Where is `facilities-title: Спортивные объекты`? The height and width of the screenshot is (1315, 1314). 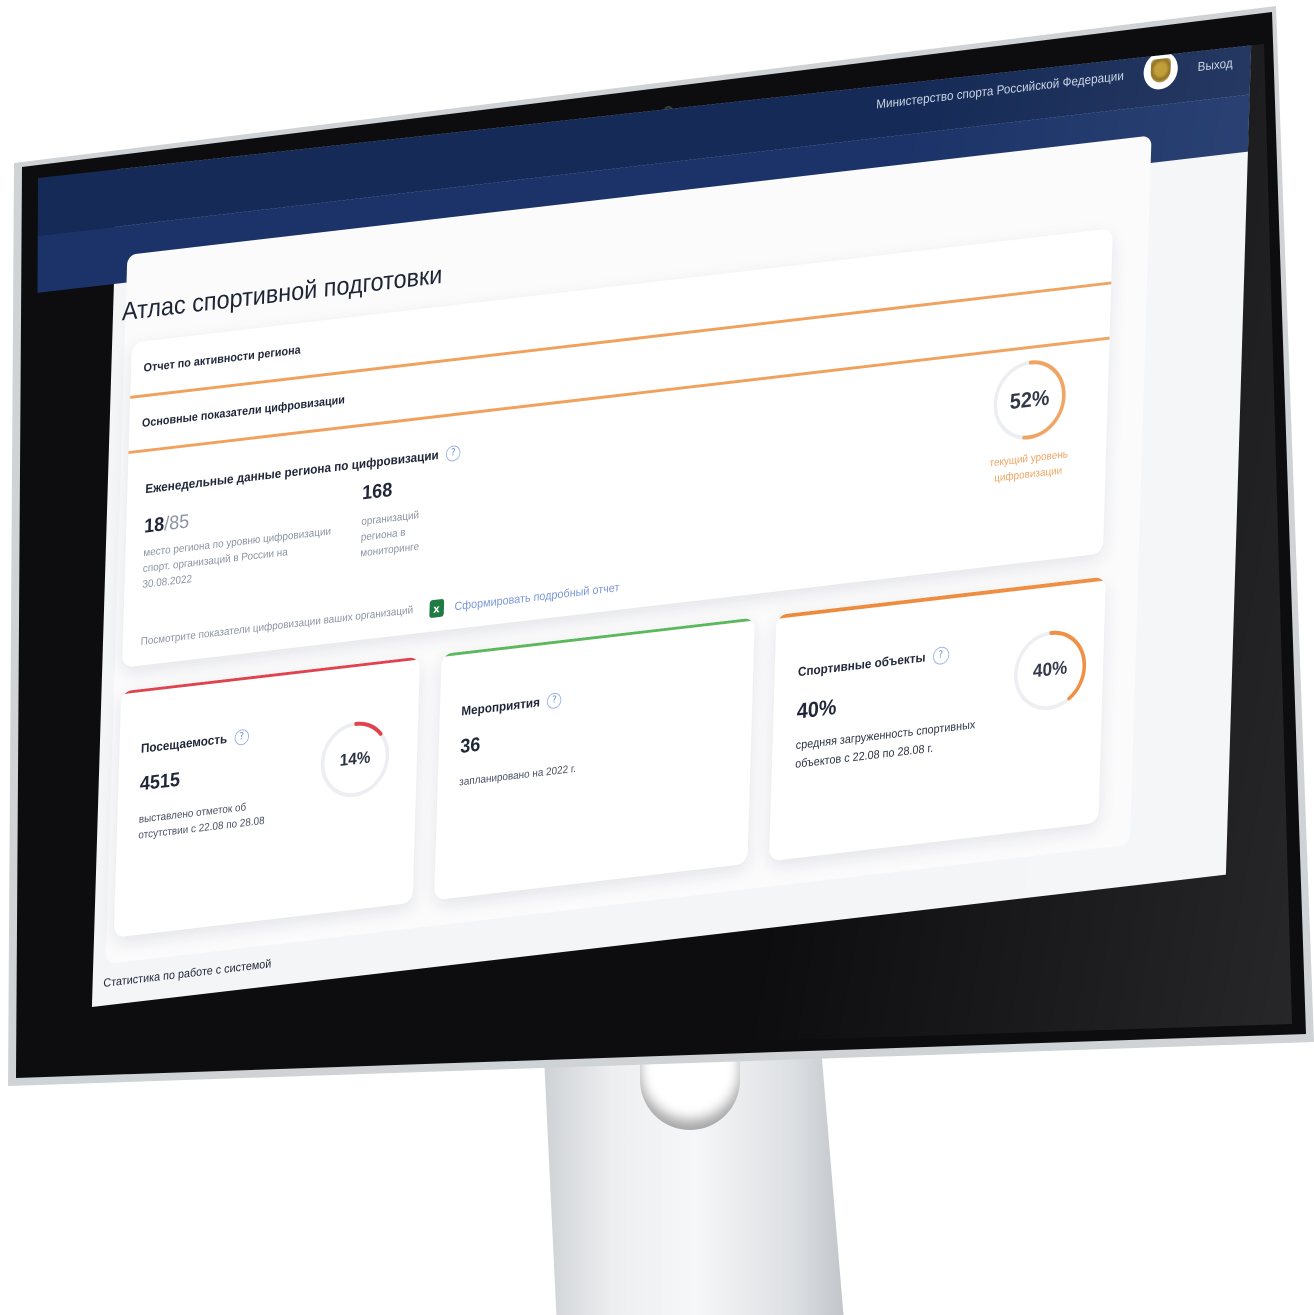 facilities-title: Спортивные объекты is located at coordinates (861, 664).